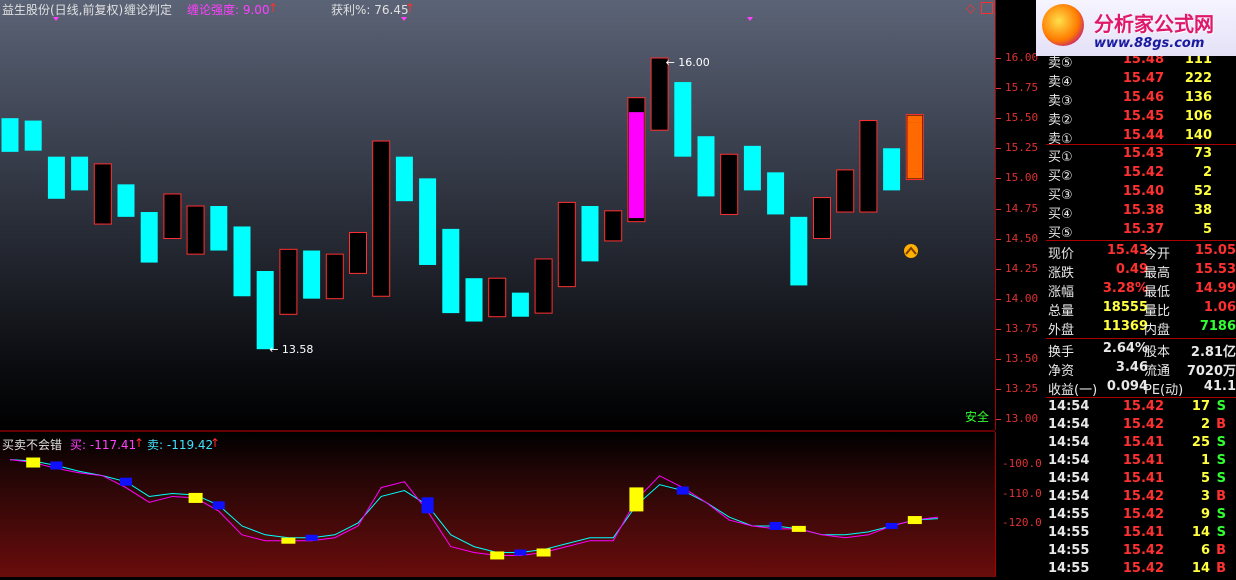 Image resolution: width=1236 pixels, height=580 pixels. I want to click on fundamental-row: 收益(一) 0.094 PE(动) 41.1, so click(1141, 388).